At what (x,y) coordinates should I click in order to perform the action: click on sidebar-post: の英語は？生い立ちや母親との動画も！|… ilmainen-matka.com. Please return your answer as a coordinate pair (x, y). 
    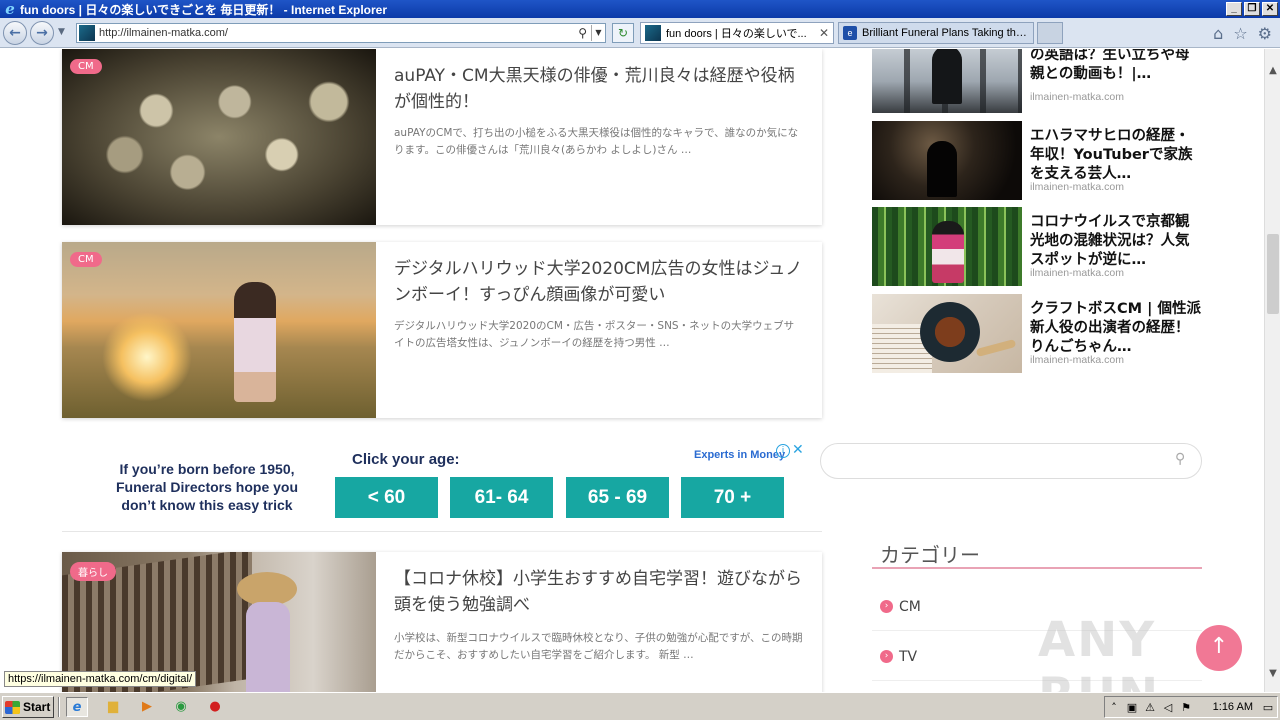
    Looking at the image, I should click on (1037, 81).